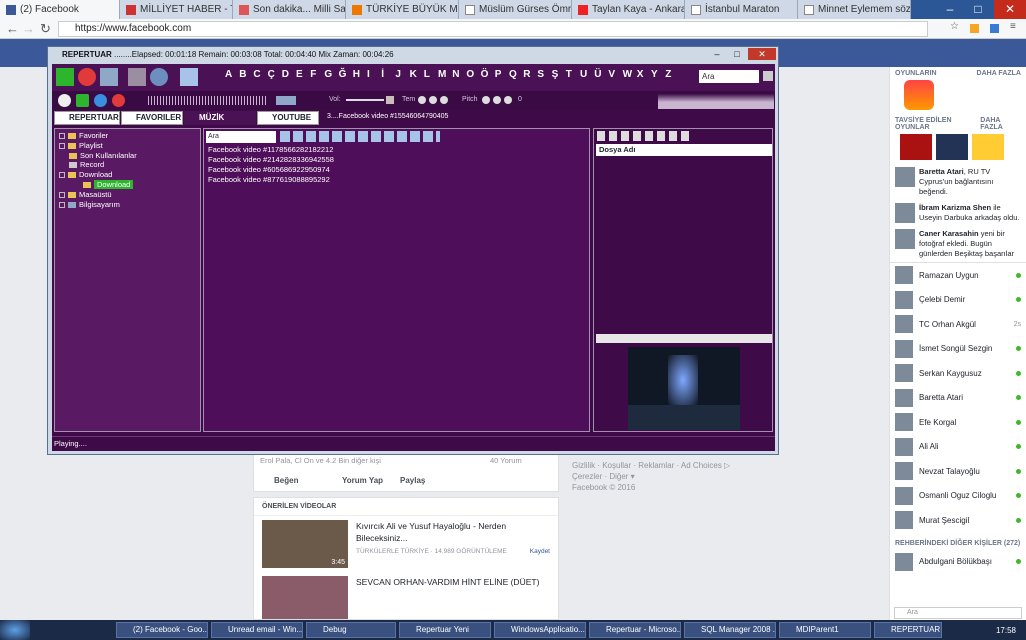  What do you see at coordinates (645, 136) in the screenshot?
I see `playlist-toolbar-icons` at bounding box center [645, 136].